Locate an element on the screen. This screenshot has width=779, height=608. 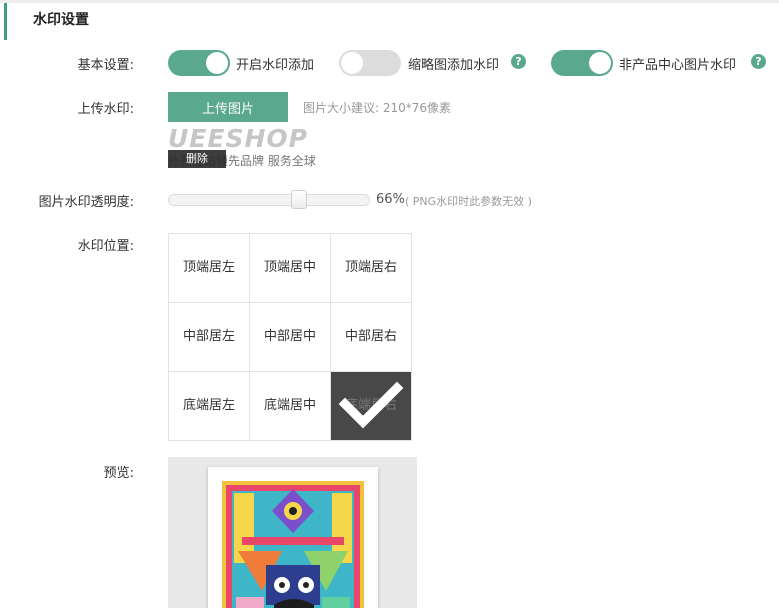
toggle-thumbnail-watermark is located at coordinates (370, 63).